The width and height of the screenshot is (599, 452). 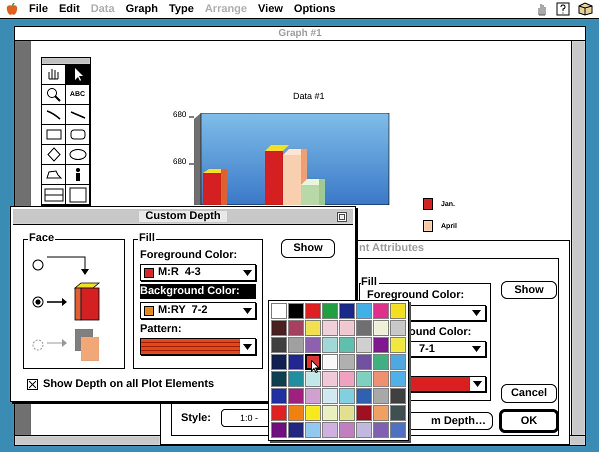 I want to click on dialog-title: nt Attributes, so click(x=391, y=248).